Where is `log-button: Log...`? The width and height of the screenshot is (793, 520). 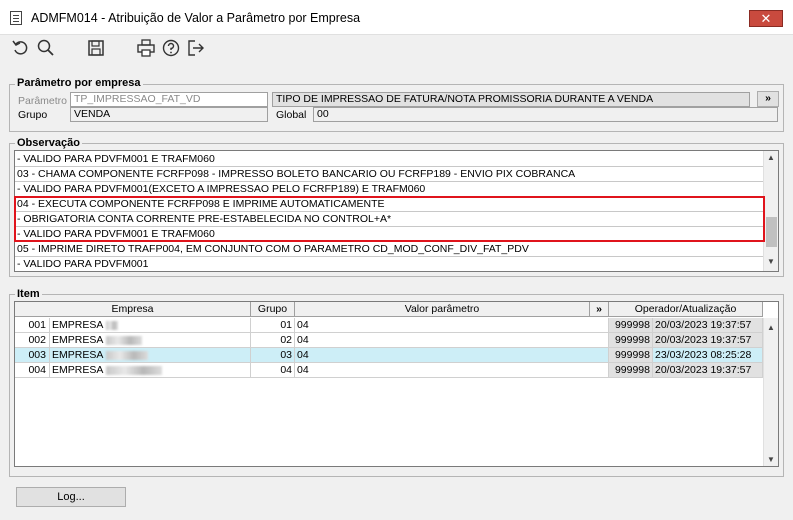
log-button: Log... is located at coordinates (71, 497).